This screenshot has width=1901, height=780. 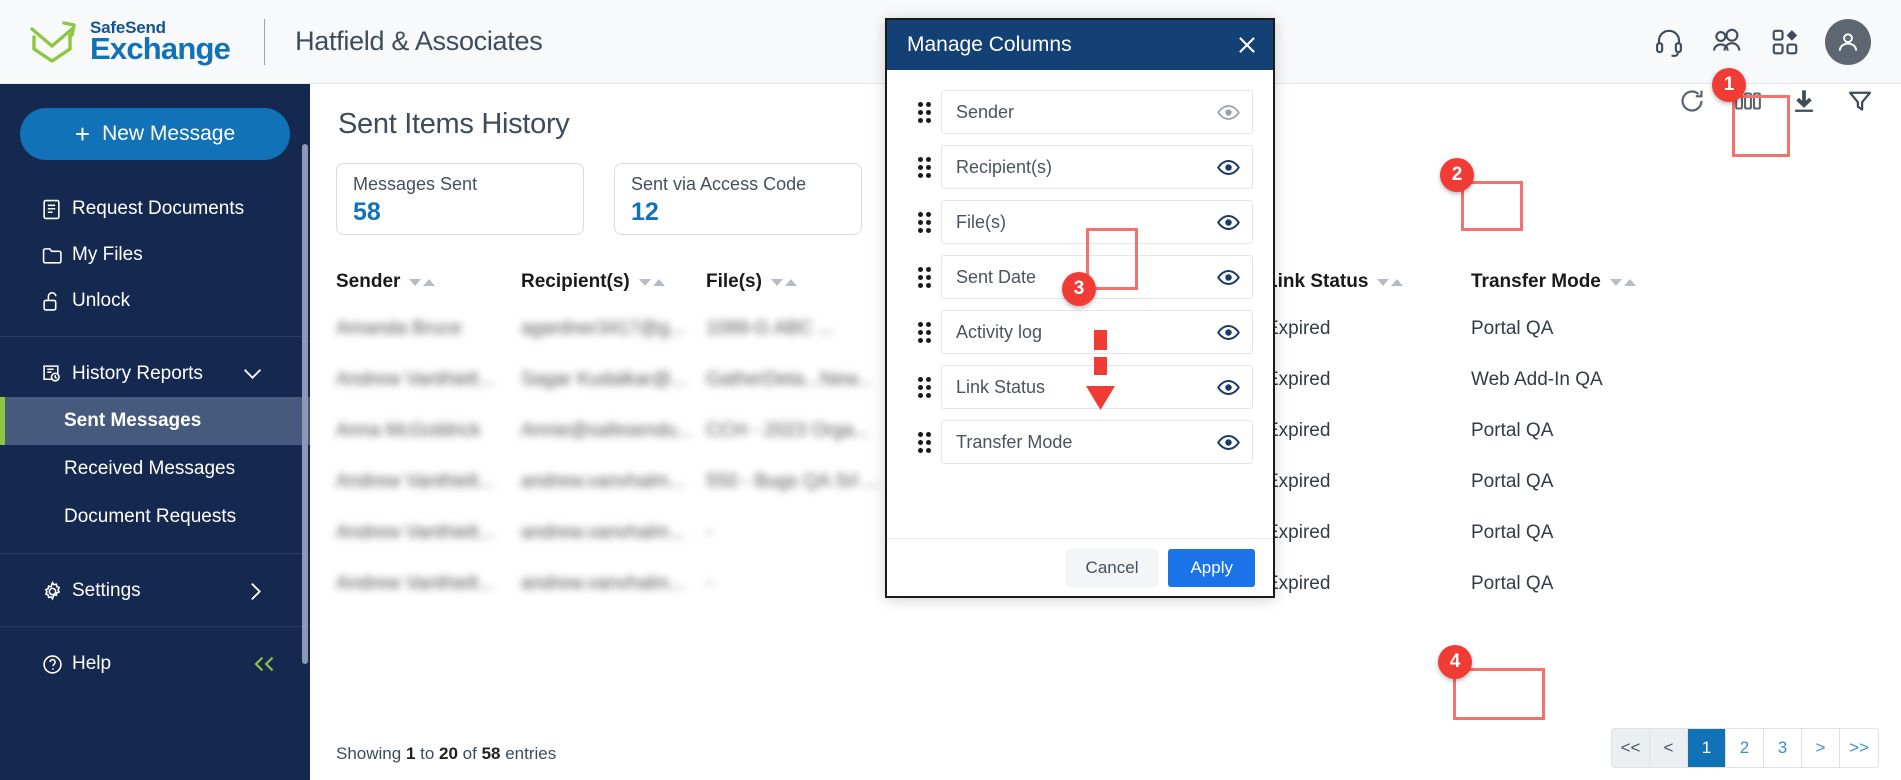 What do you see at coordinates (305, 404) in the screenshot?
I see `sidebar-scrollbar` at bounding box center [305, 404].